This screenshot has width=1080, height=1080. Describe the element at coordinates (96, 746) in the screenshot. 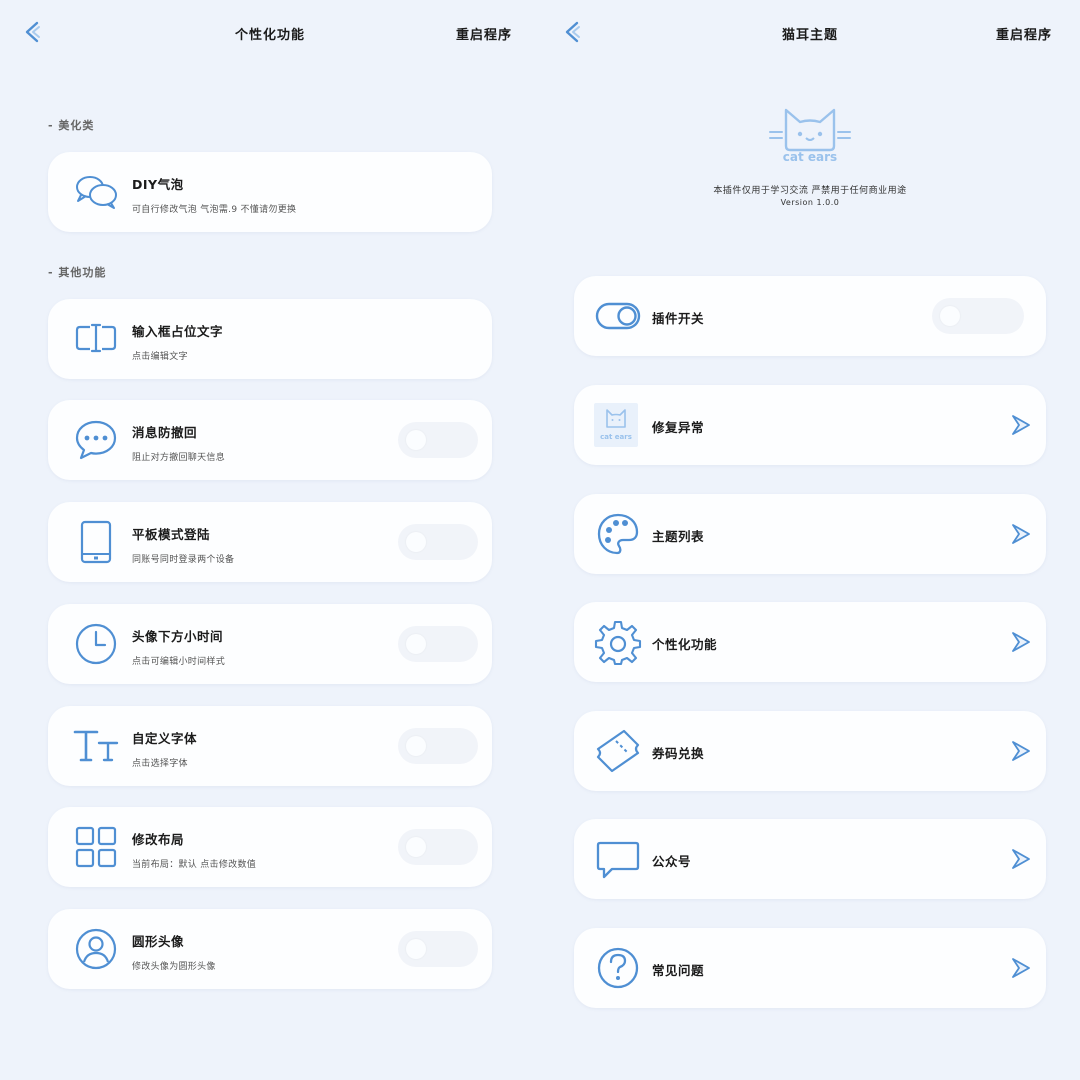

I see `font-icon` at that location.